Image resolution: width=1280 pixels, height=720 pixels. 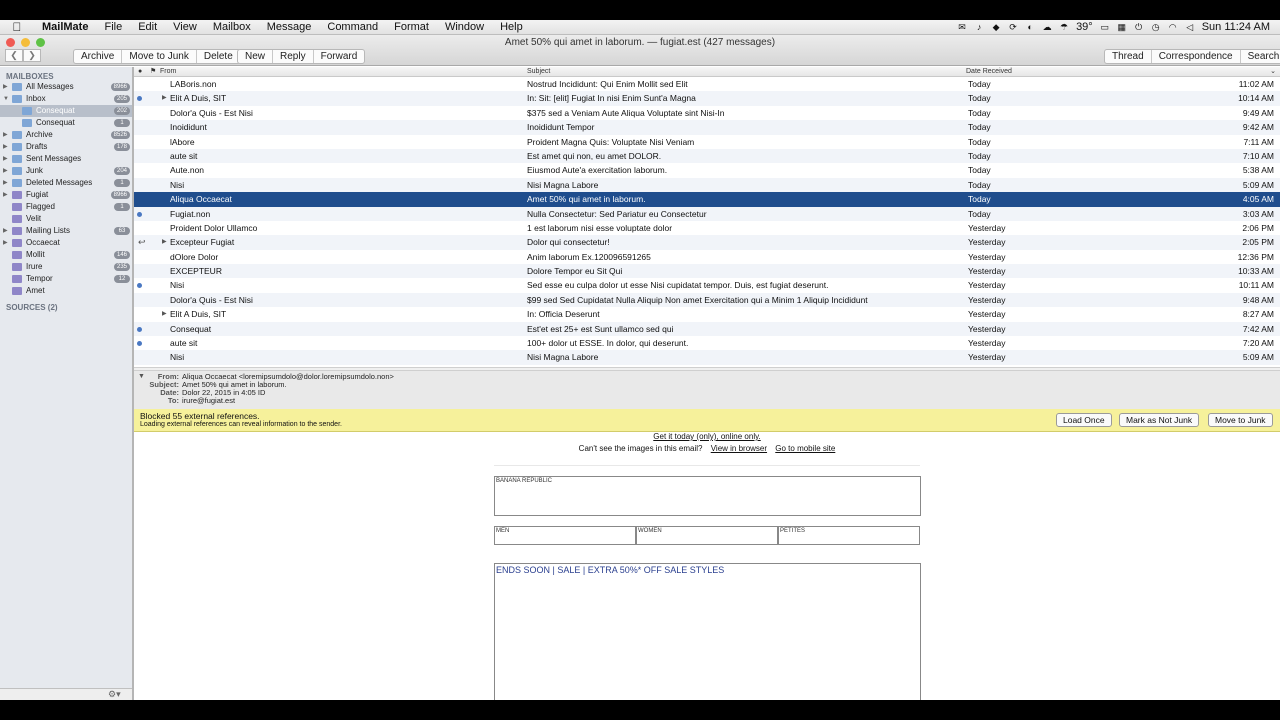 I want to click on power-icon: ⏻, so click(x=1139, y=27).